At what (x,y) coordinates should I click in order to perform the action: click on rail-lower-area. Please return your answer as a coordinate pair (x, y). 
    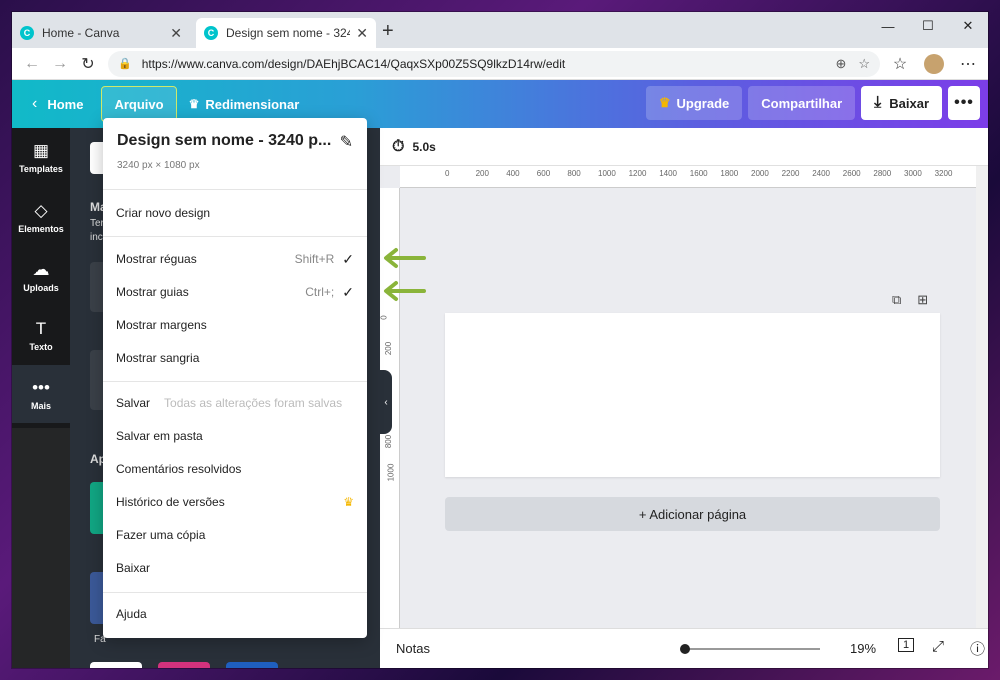
    Looking at the image, I should click on (41, 548).